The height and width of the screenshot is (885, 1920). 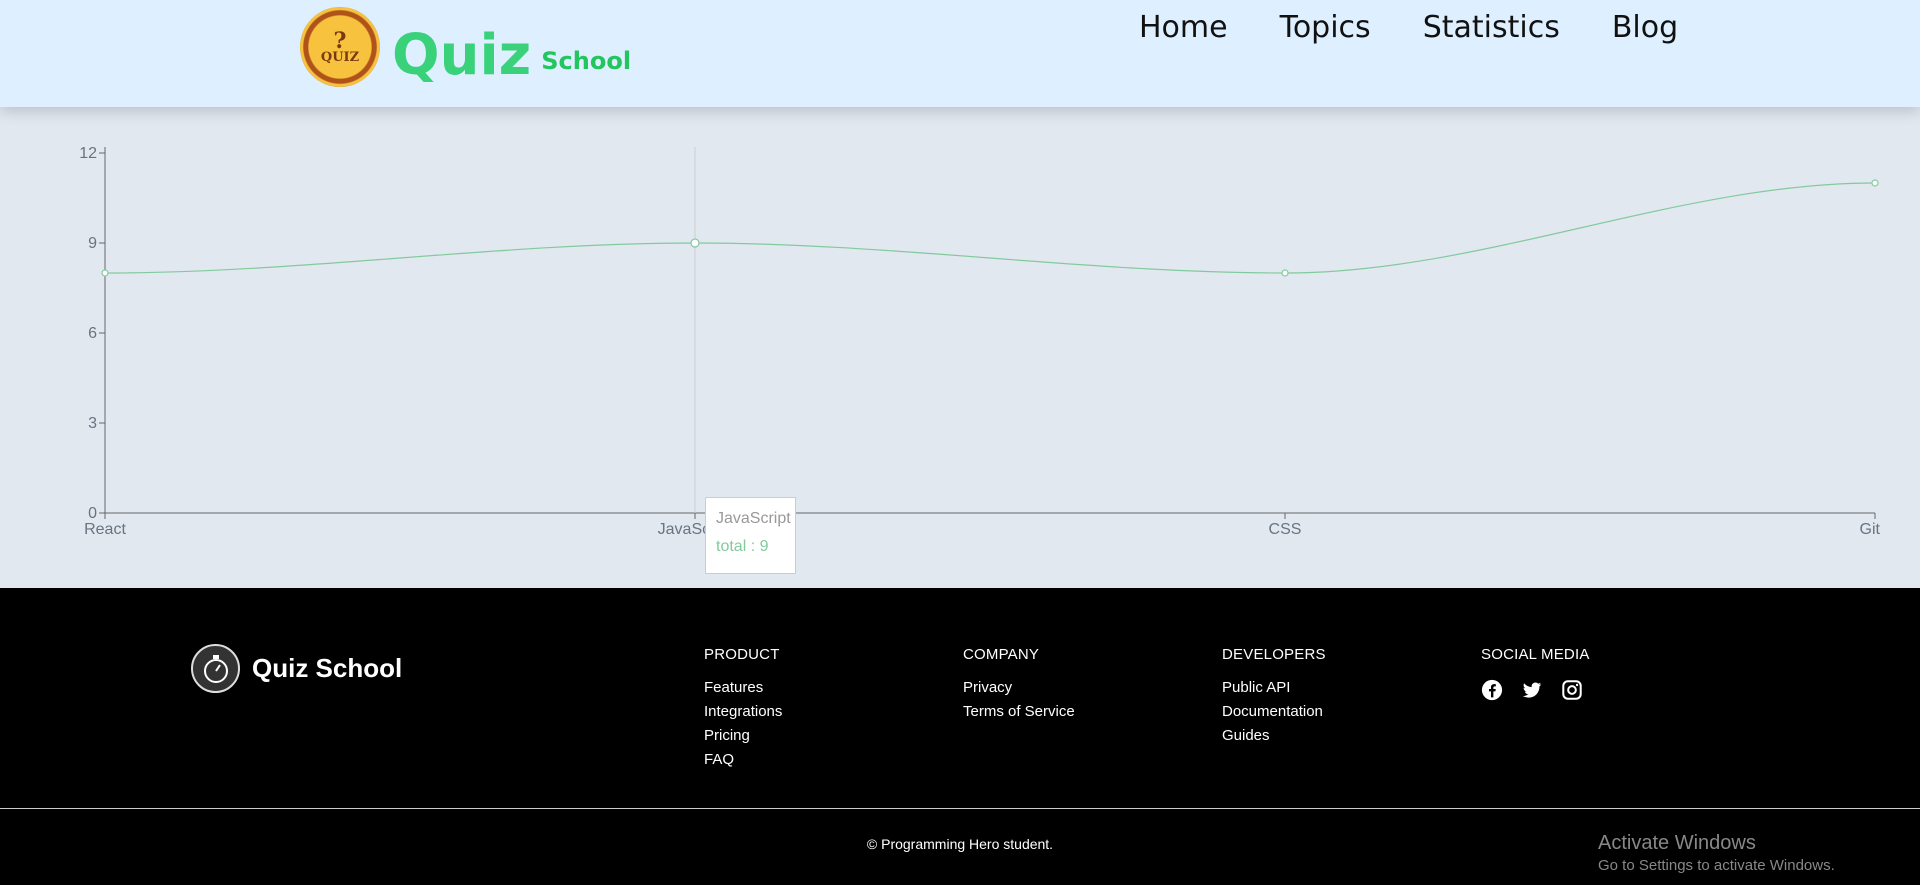 I want to click on main-nav: Home Topics Statistics Blog, so click(x=1434, y=27).